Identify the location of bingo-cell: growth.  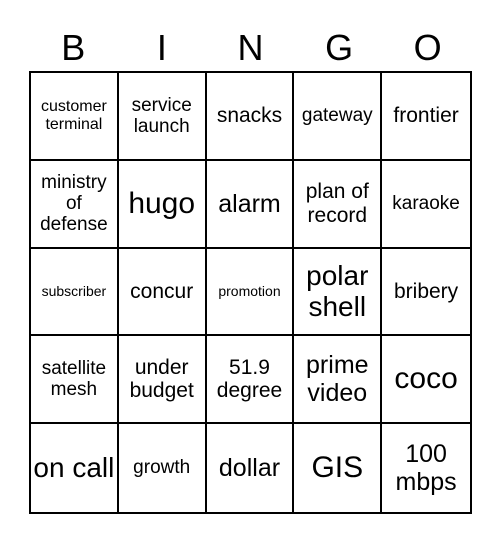
(163, 468).